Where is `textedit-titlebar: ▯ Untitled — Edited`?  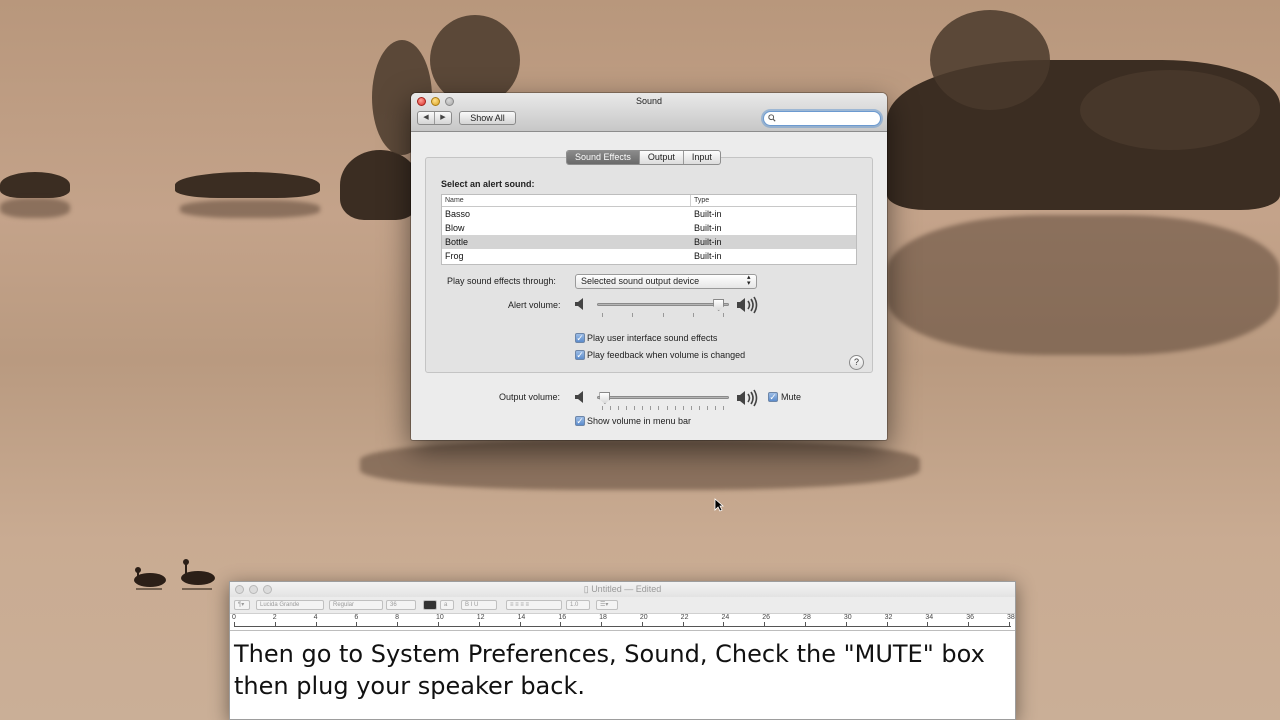 textedit-titlebar: ▯ Untitled — Edited is located at coordinates (622, 589).